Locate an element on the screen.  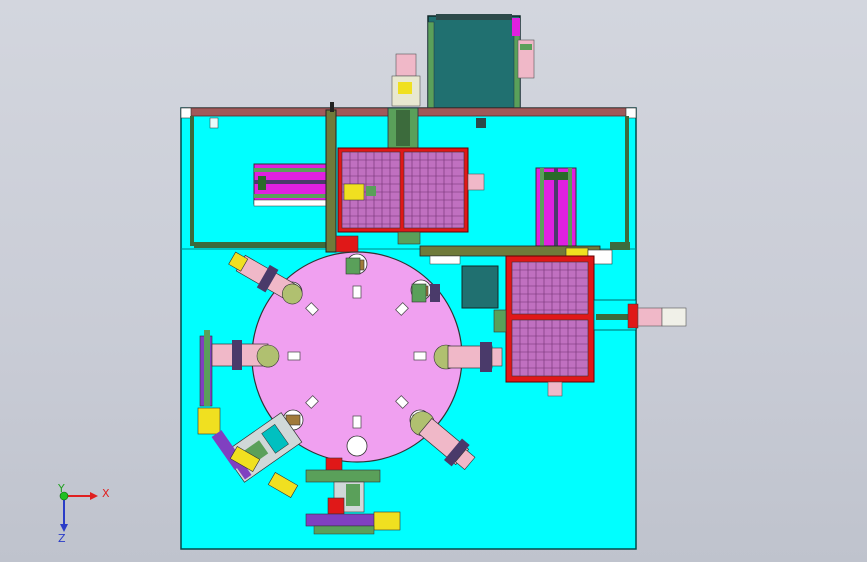
axis-z-label: Z is located at coordinates (62, 538).